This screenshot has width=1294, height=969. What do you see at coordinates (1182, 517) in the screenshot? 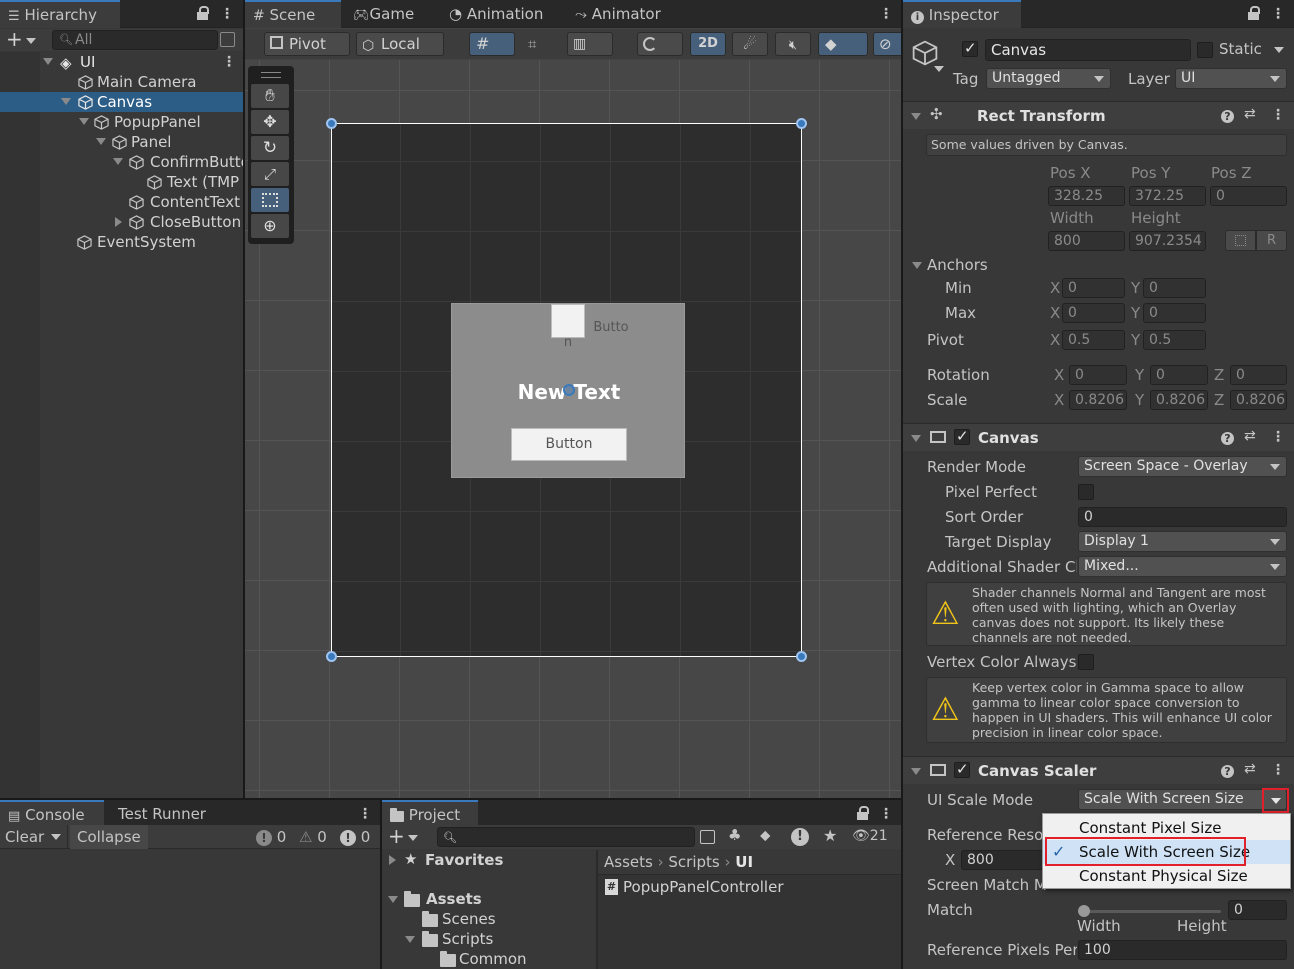
I see `sort-order-field: 0` at bounding box center [1182, 517].